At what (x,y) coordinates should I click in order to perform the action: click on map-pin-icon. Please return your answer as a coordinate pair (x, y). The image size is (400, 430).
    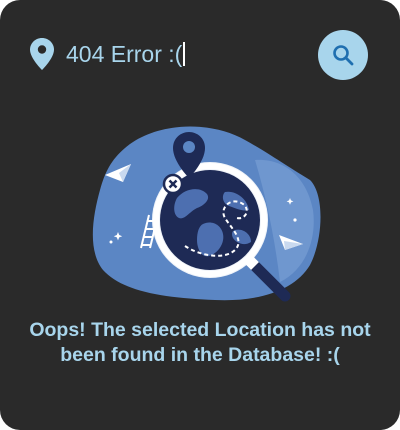
    Looking at the image, I should click on (42, 54).